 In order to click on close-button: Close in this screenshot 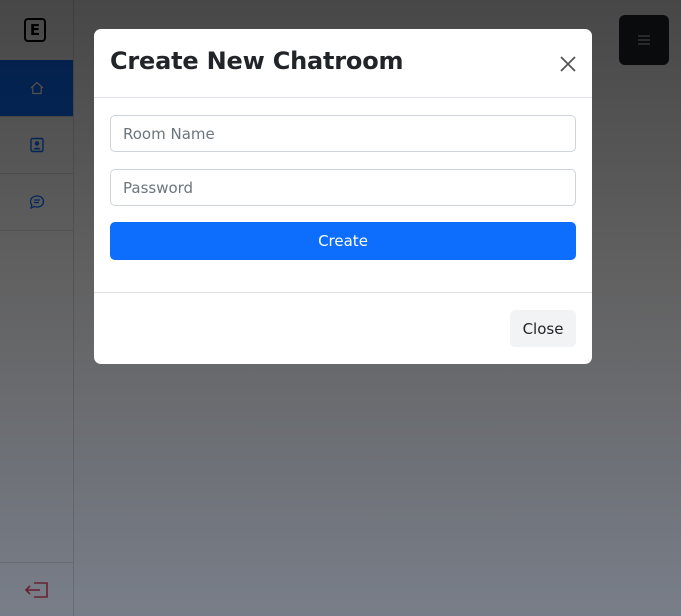, I will do `click(543, 328)`.